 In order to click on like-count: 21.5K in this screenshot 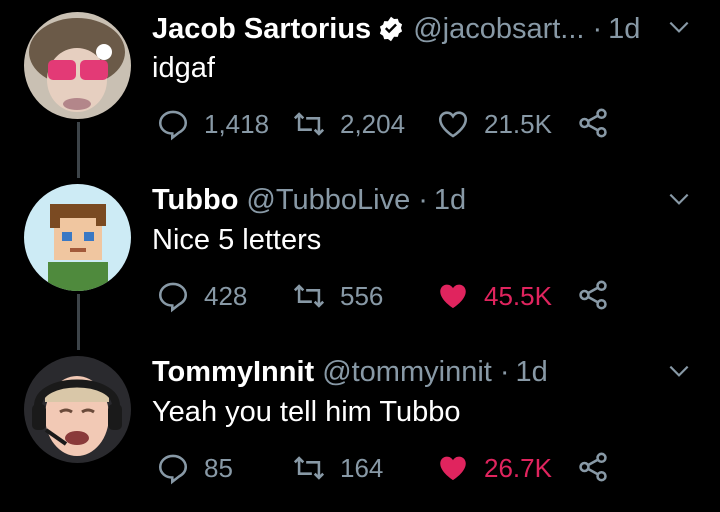, I will do `click(518, 123)`.